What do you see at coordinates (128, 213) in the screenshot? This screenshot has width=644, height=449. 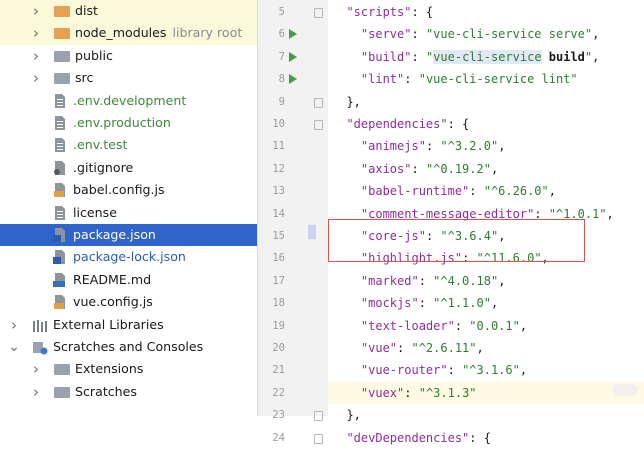 I see `tree-item: license` at bounding box center [128, 213].